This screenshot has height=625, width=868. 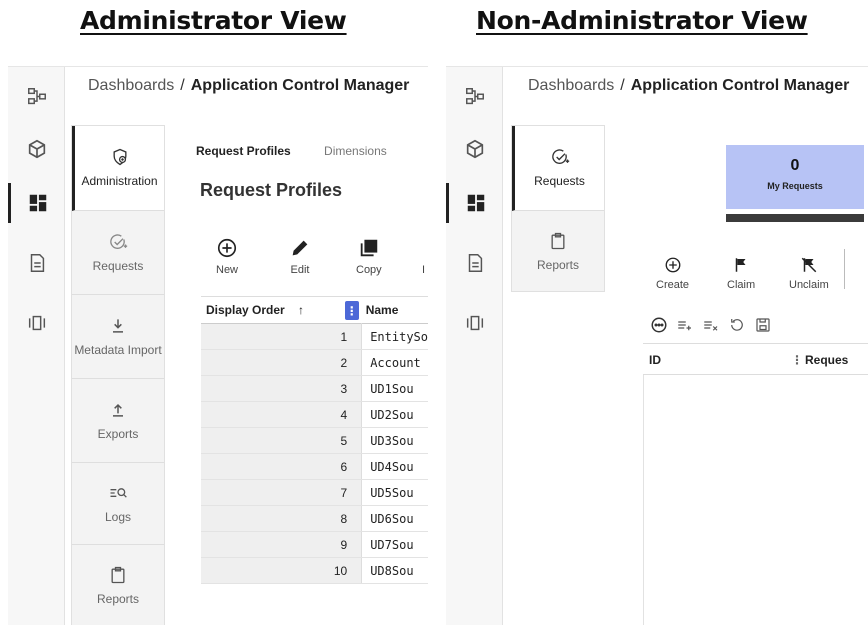 I want to click on copy-label: Copy, so click(x=369, y=270).